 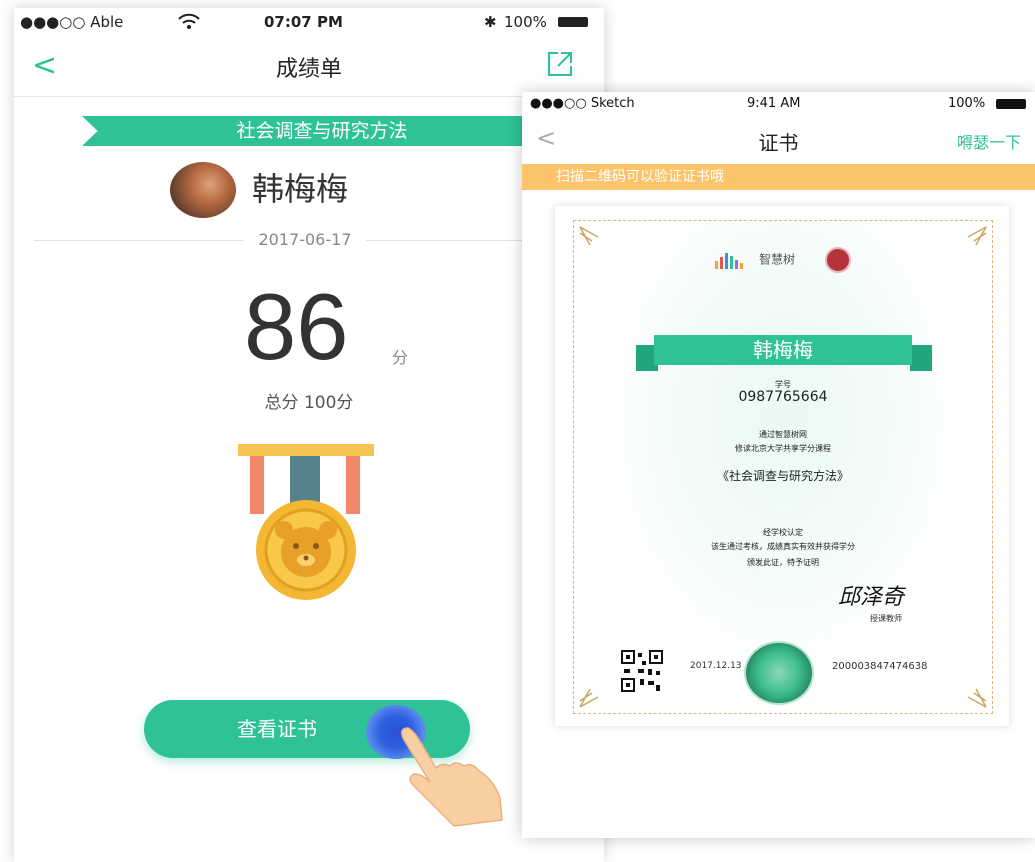 I want to click on student-id: 0987765664, so click(x=783, y=397).